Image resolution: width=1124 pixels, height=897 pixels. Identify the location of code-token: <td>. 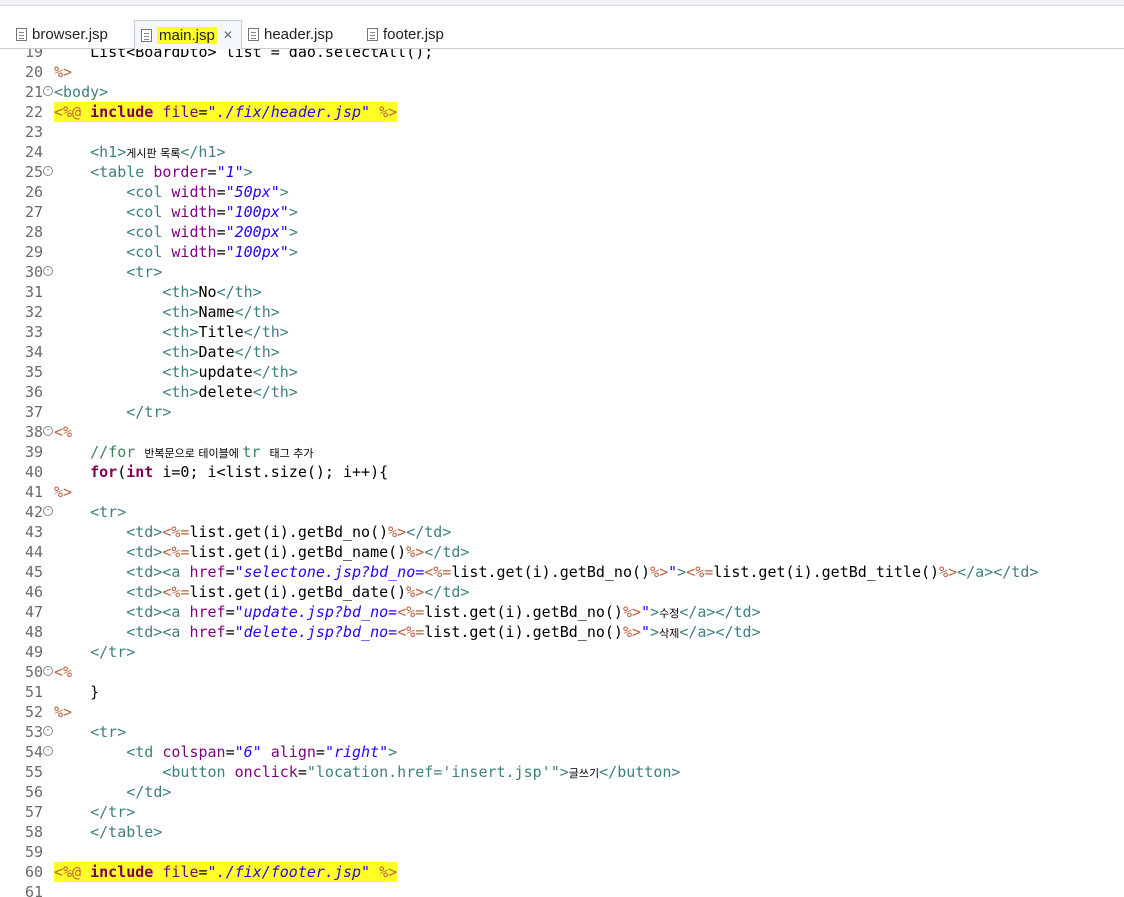
(144, 532).